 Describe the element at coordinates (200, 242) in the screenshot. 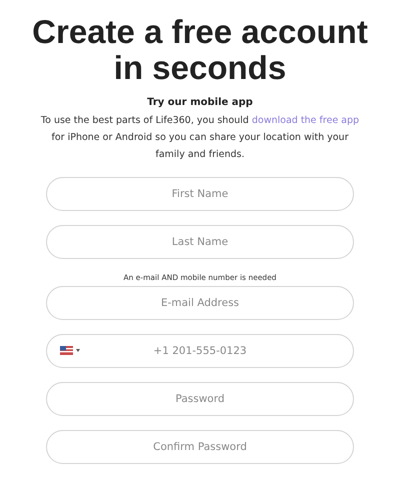

I see `input-field: Last Name` at that location.